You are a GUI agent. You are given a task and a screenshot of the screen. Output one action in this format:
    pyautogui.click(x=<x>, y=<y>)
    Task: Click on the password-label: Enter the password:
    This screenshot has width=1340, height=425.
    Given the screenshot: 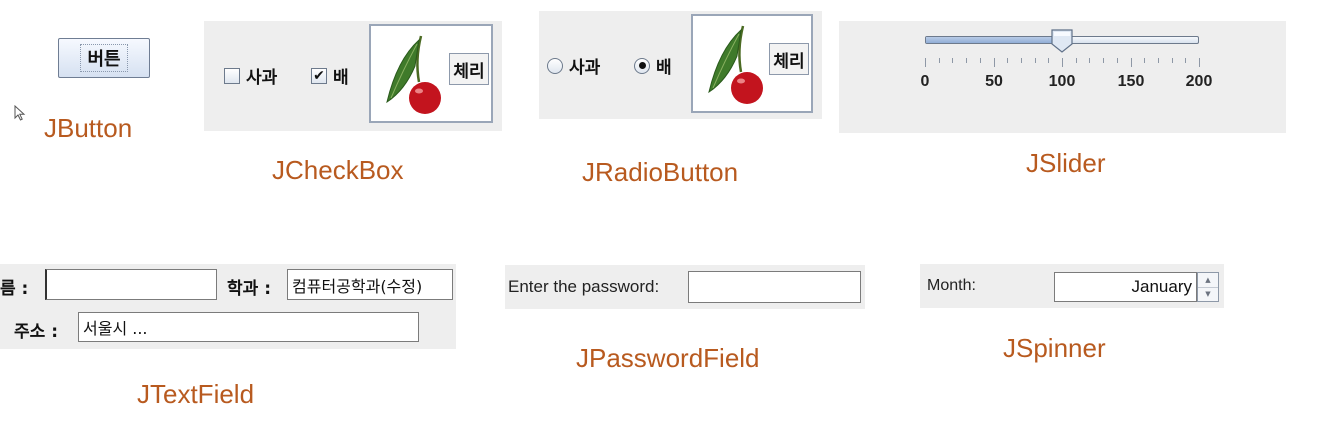 What is the action you would take?
    pyautogui.click(x=584, y=286)
    